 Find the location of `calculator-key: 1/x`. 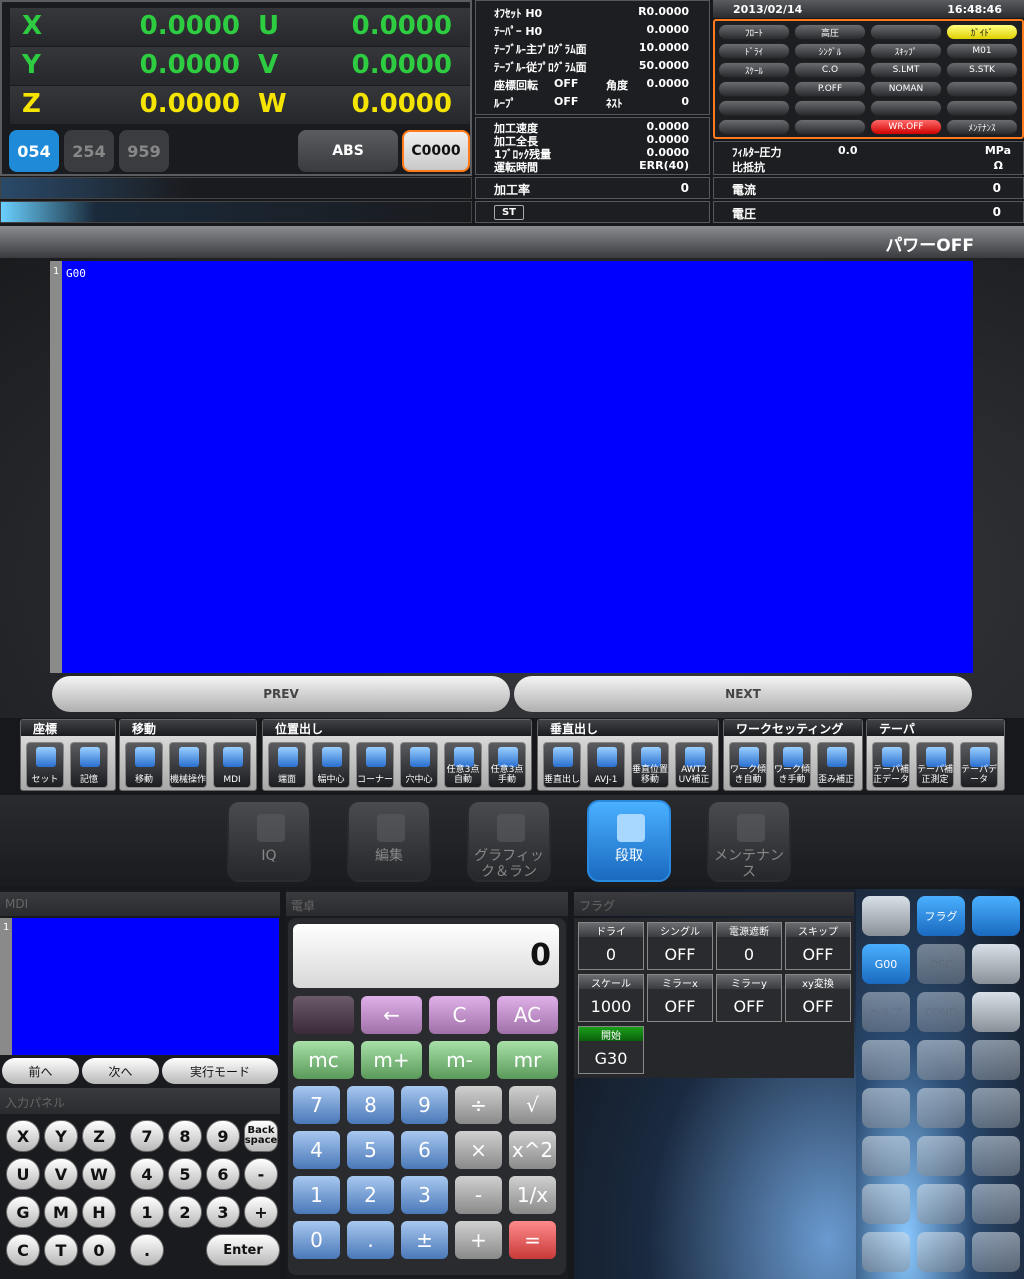

calculator-key: 1/x is located at coordinates (532, 1195).